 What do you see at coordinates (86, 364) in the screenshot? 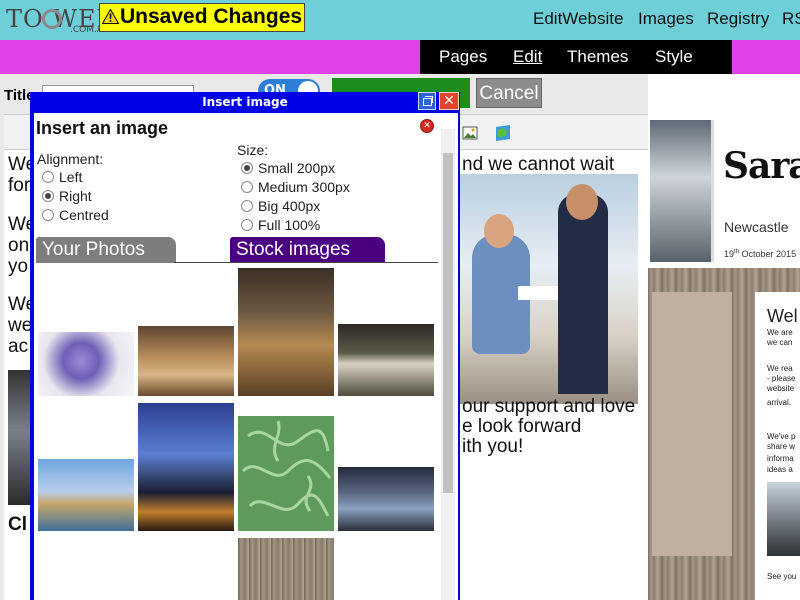
I see `stock-image-bouquet` at bounding box center [86, 364].